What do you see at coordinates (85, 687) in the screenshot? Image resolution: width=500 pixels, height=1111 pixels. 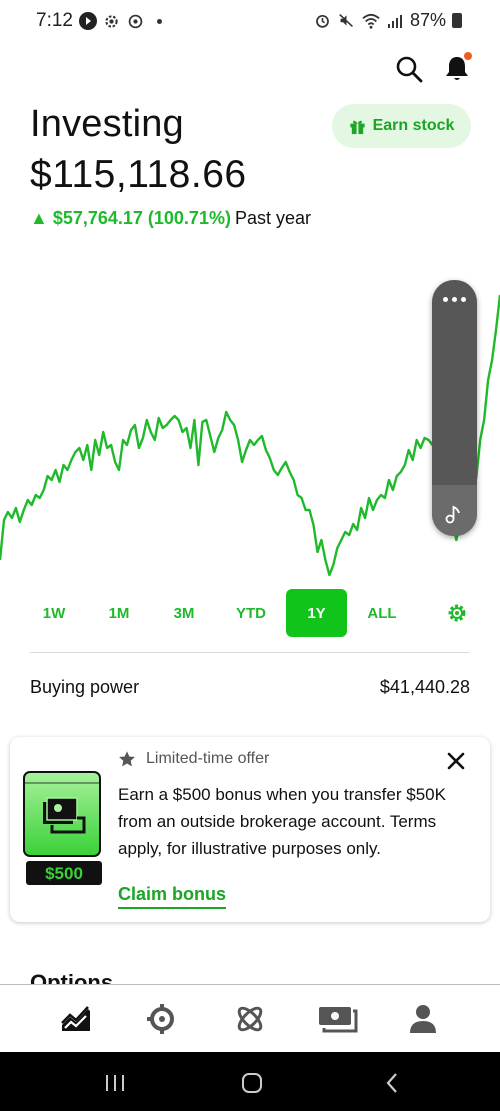 I see `buying-power-label: Buying power` at bounding box center [85, 687].